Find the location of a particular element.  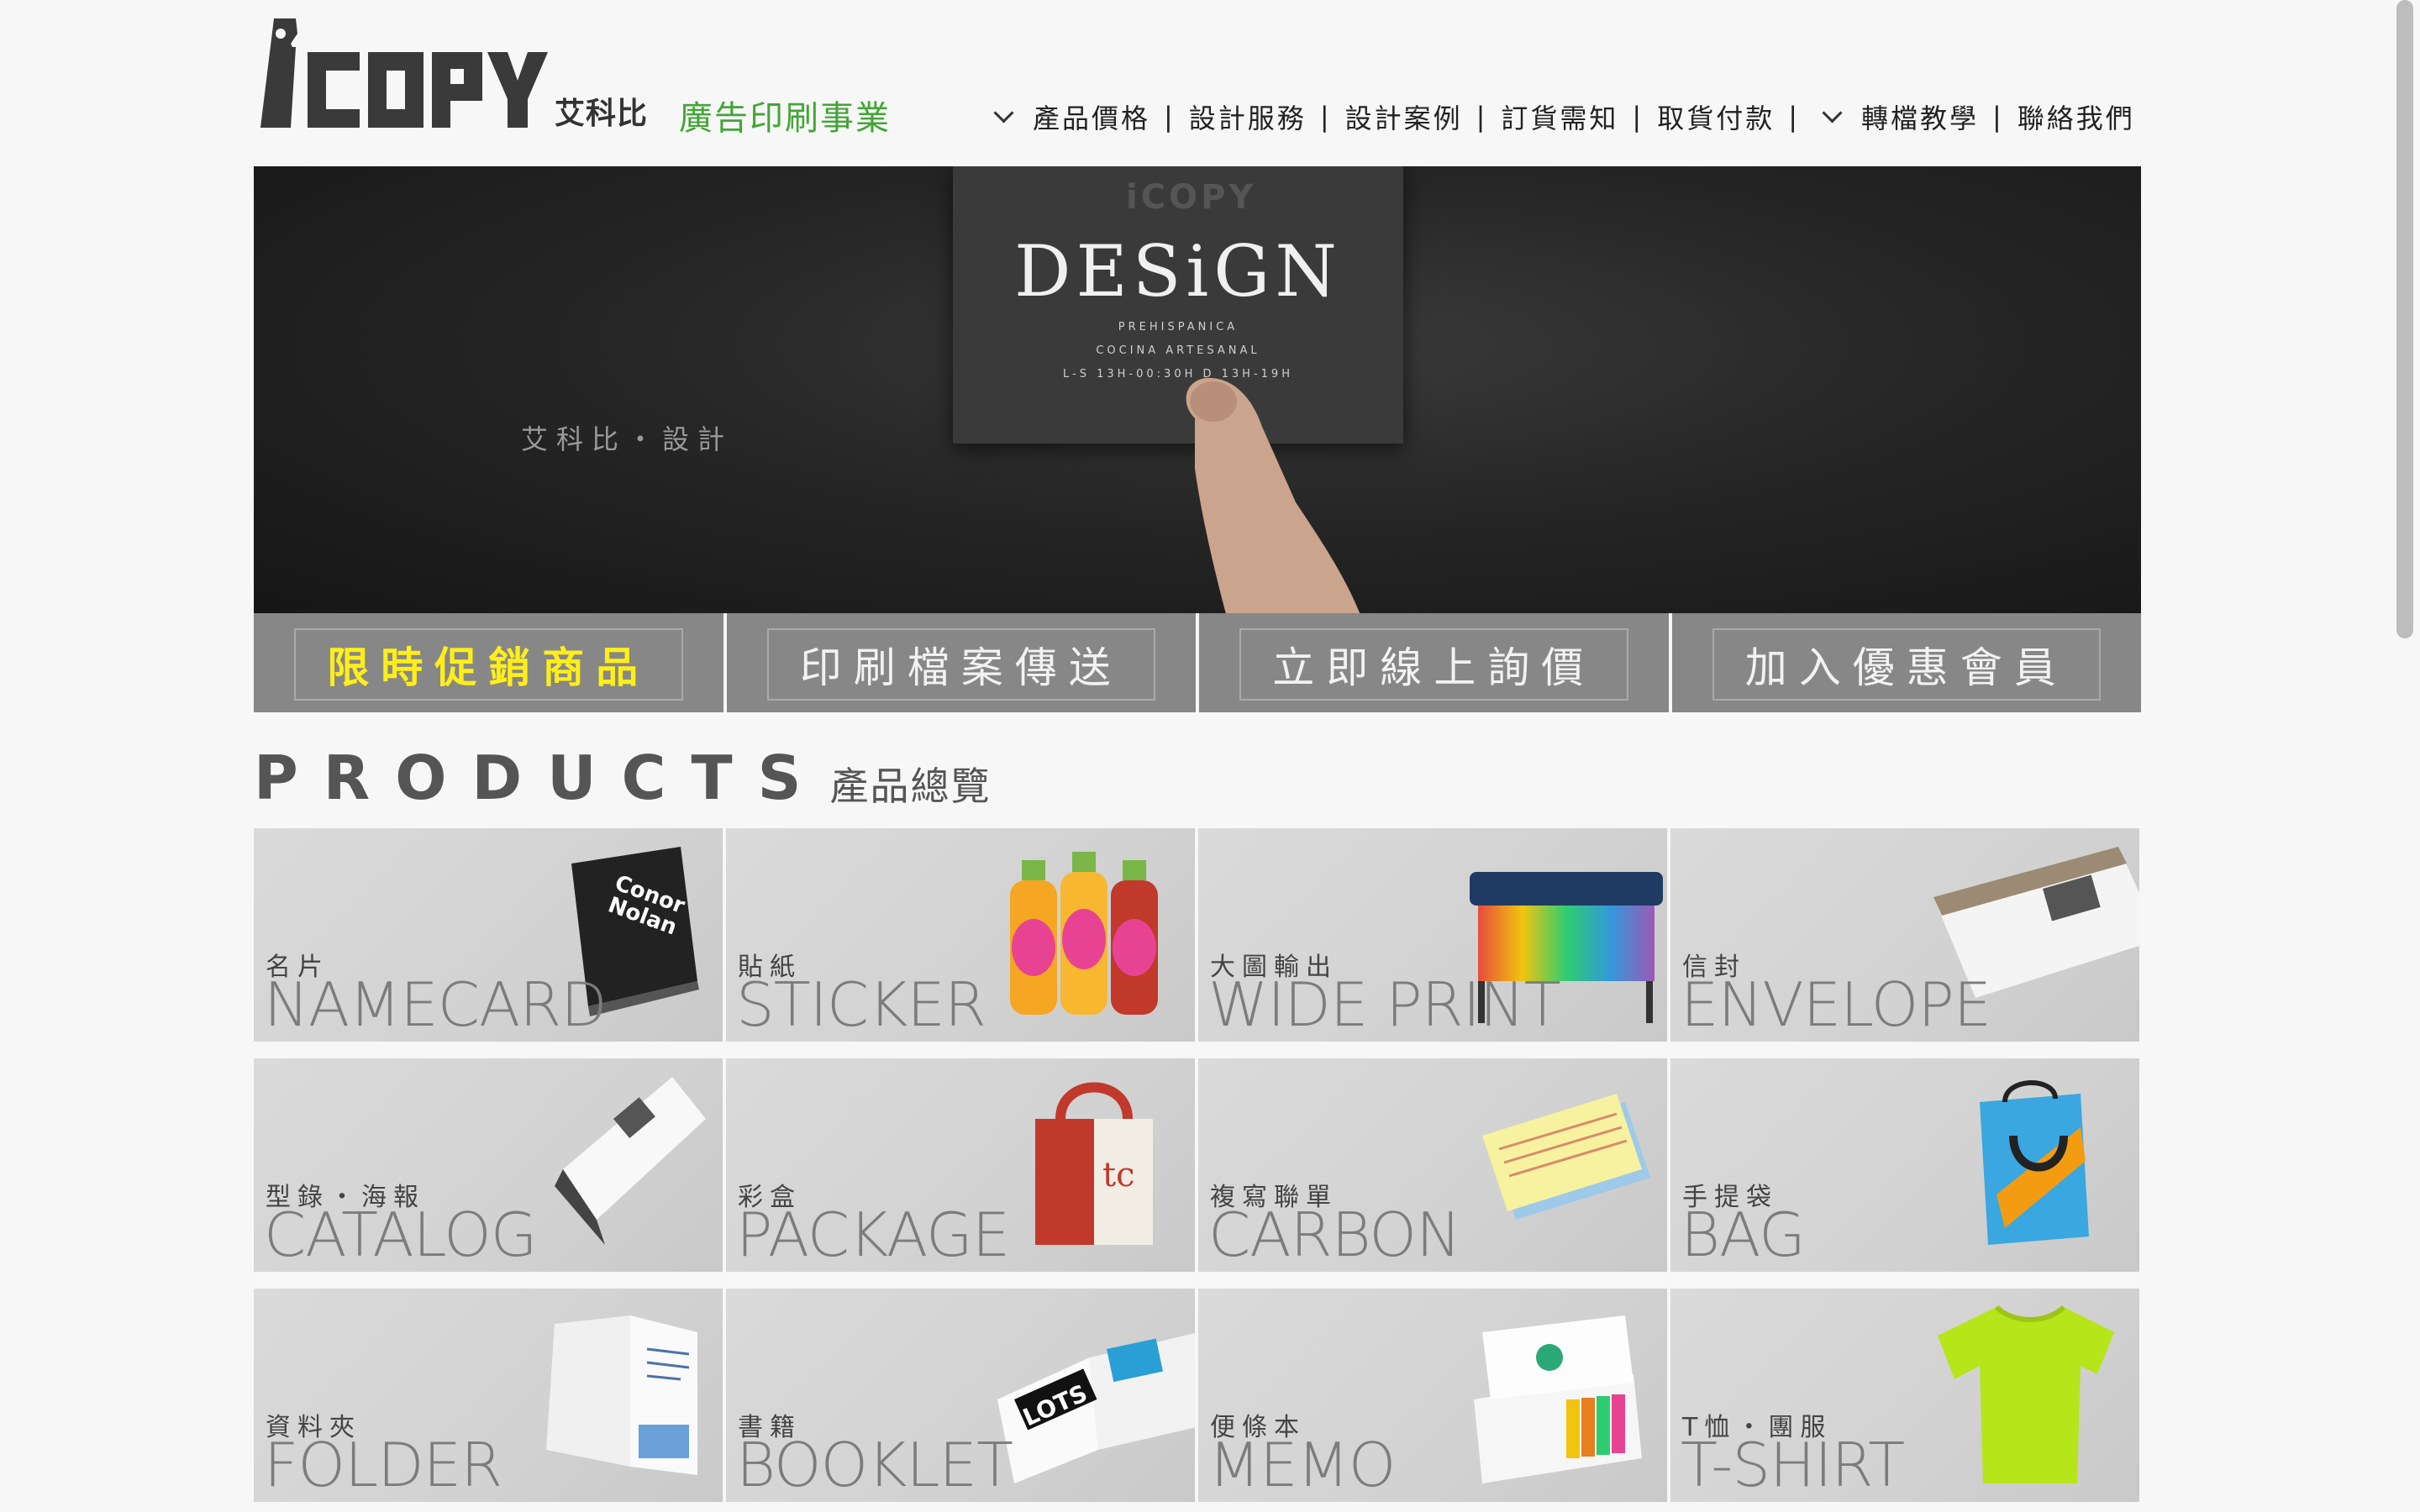

product-label-en: BOOKLET is located at coordinates (874, 1465).